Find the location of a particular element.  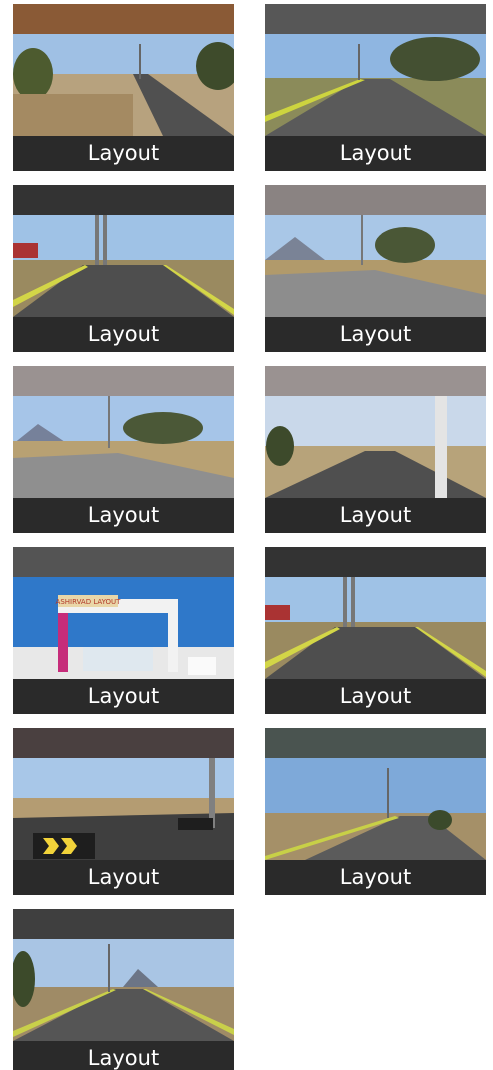

arch-sign-text: ASHIRVAD LAYOUT is located at coordinates (89, 602).